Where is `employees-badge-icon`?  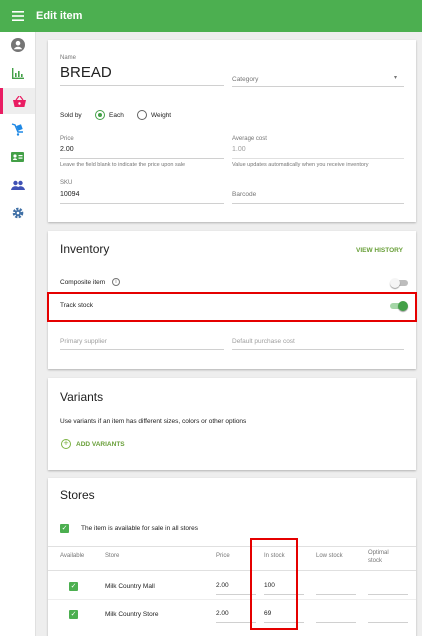 employees-badge-icon is located at coordinates (17, 157).